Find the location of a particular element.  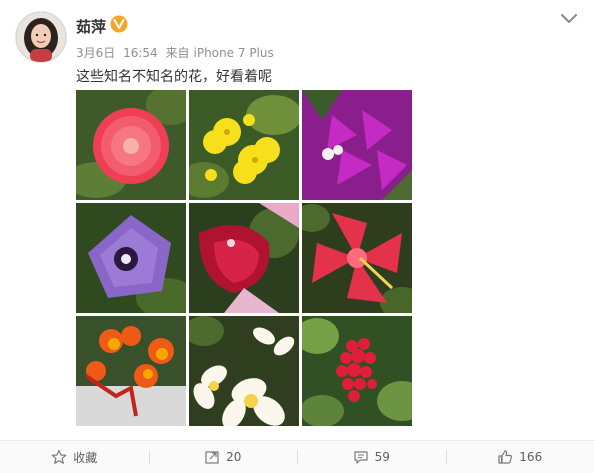

source-prefix: 来自 is located at coordinates (178, 53).